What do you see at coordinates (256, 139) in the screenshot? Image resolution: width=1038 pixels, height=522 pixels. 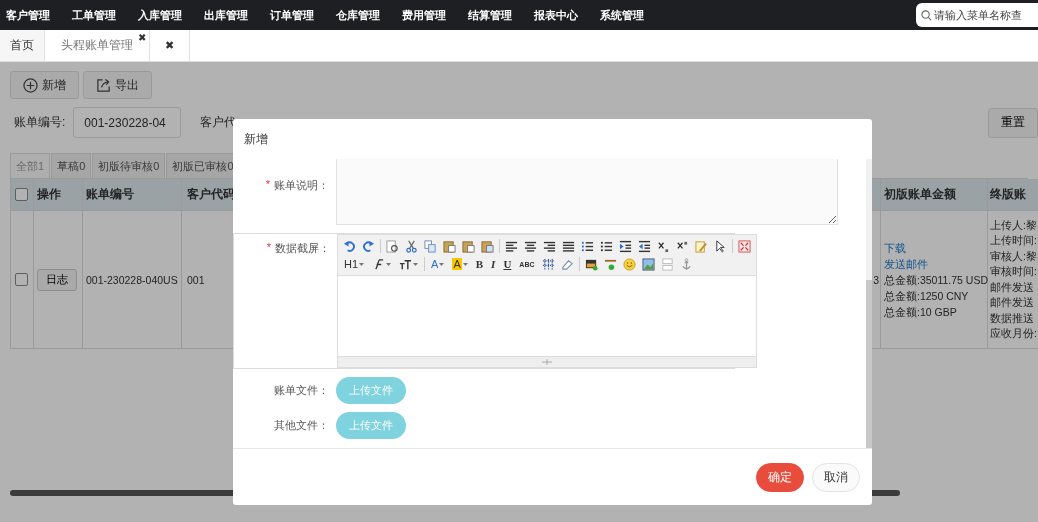 I see `dialog-title: 新增` at bounding box center [256, 139].